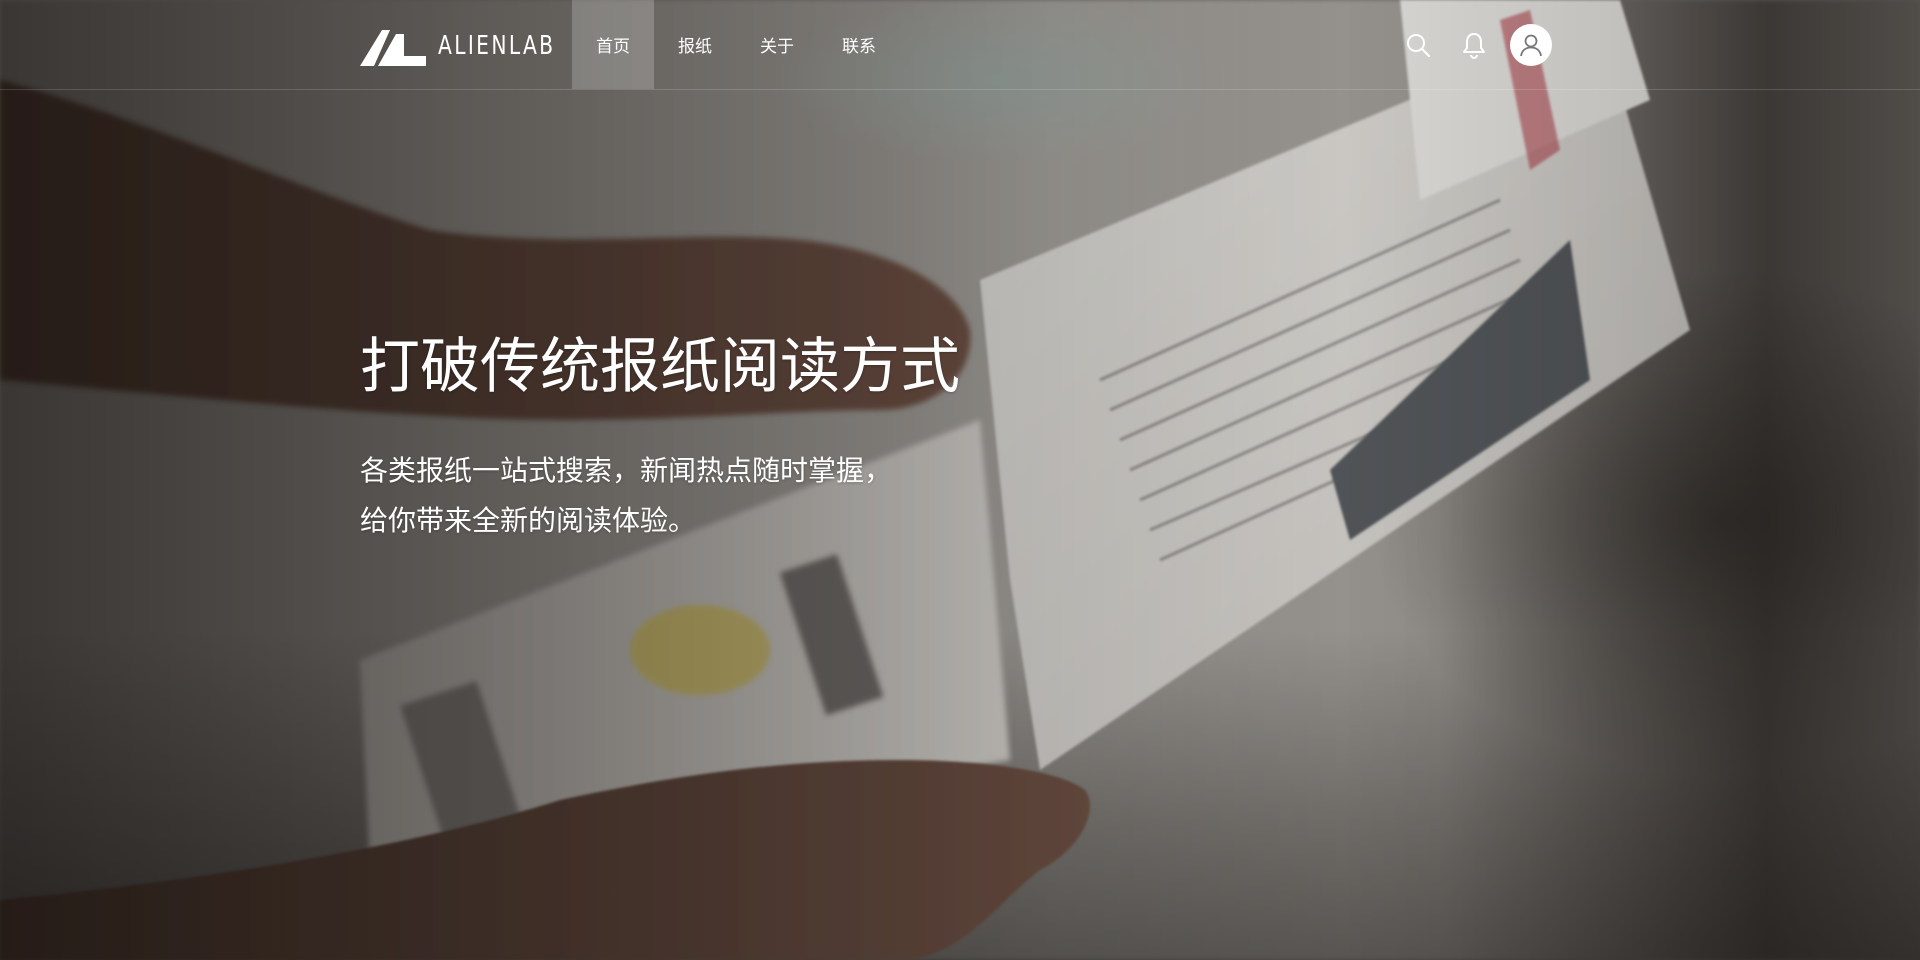  I want to click on search-icon, so click(1419, 46).